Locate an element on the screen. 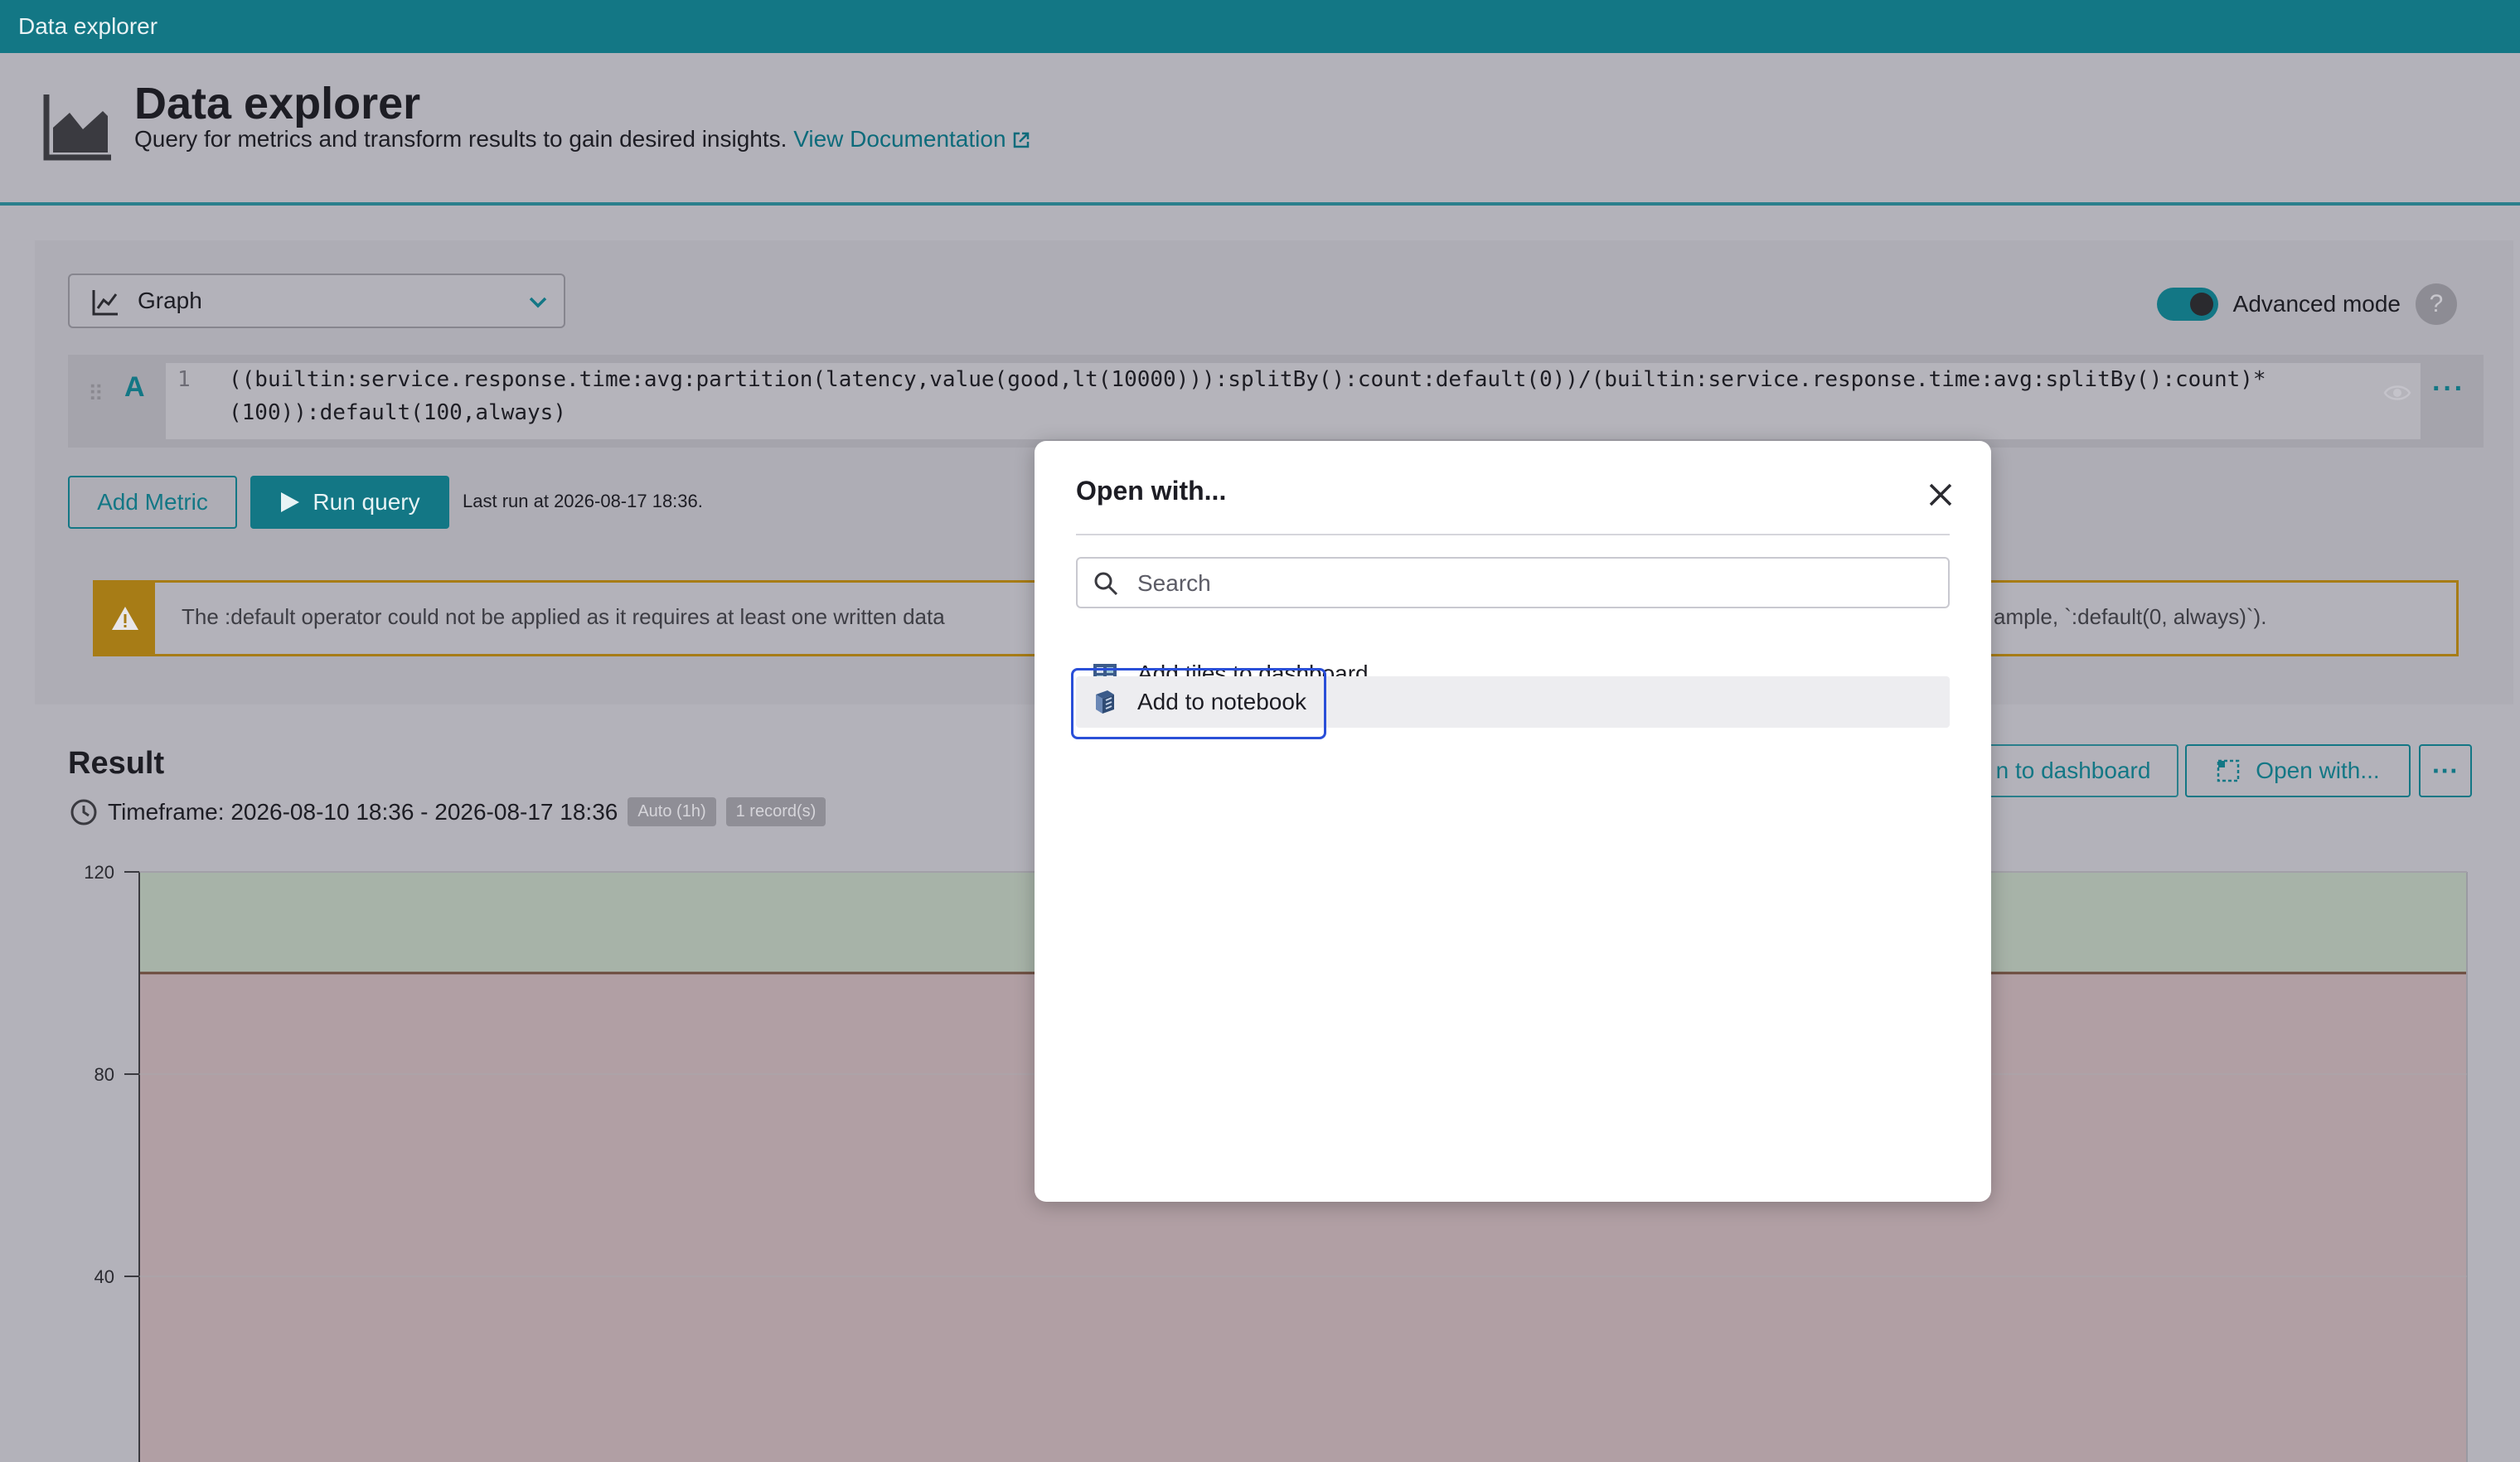 Image resolution: width=2520 pixels, height=1462 pixels. records-count-tag: 1 record(s) is located at coordinates (775, 811).